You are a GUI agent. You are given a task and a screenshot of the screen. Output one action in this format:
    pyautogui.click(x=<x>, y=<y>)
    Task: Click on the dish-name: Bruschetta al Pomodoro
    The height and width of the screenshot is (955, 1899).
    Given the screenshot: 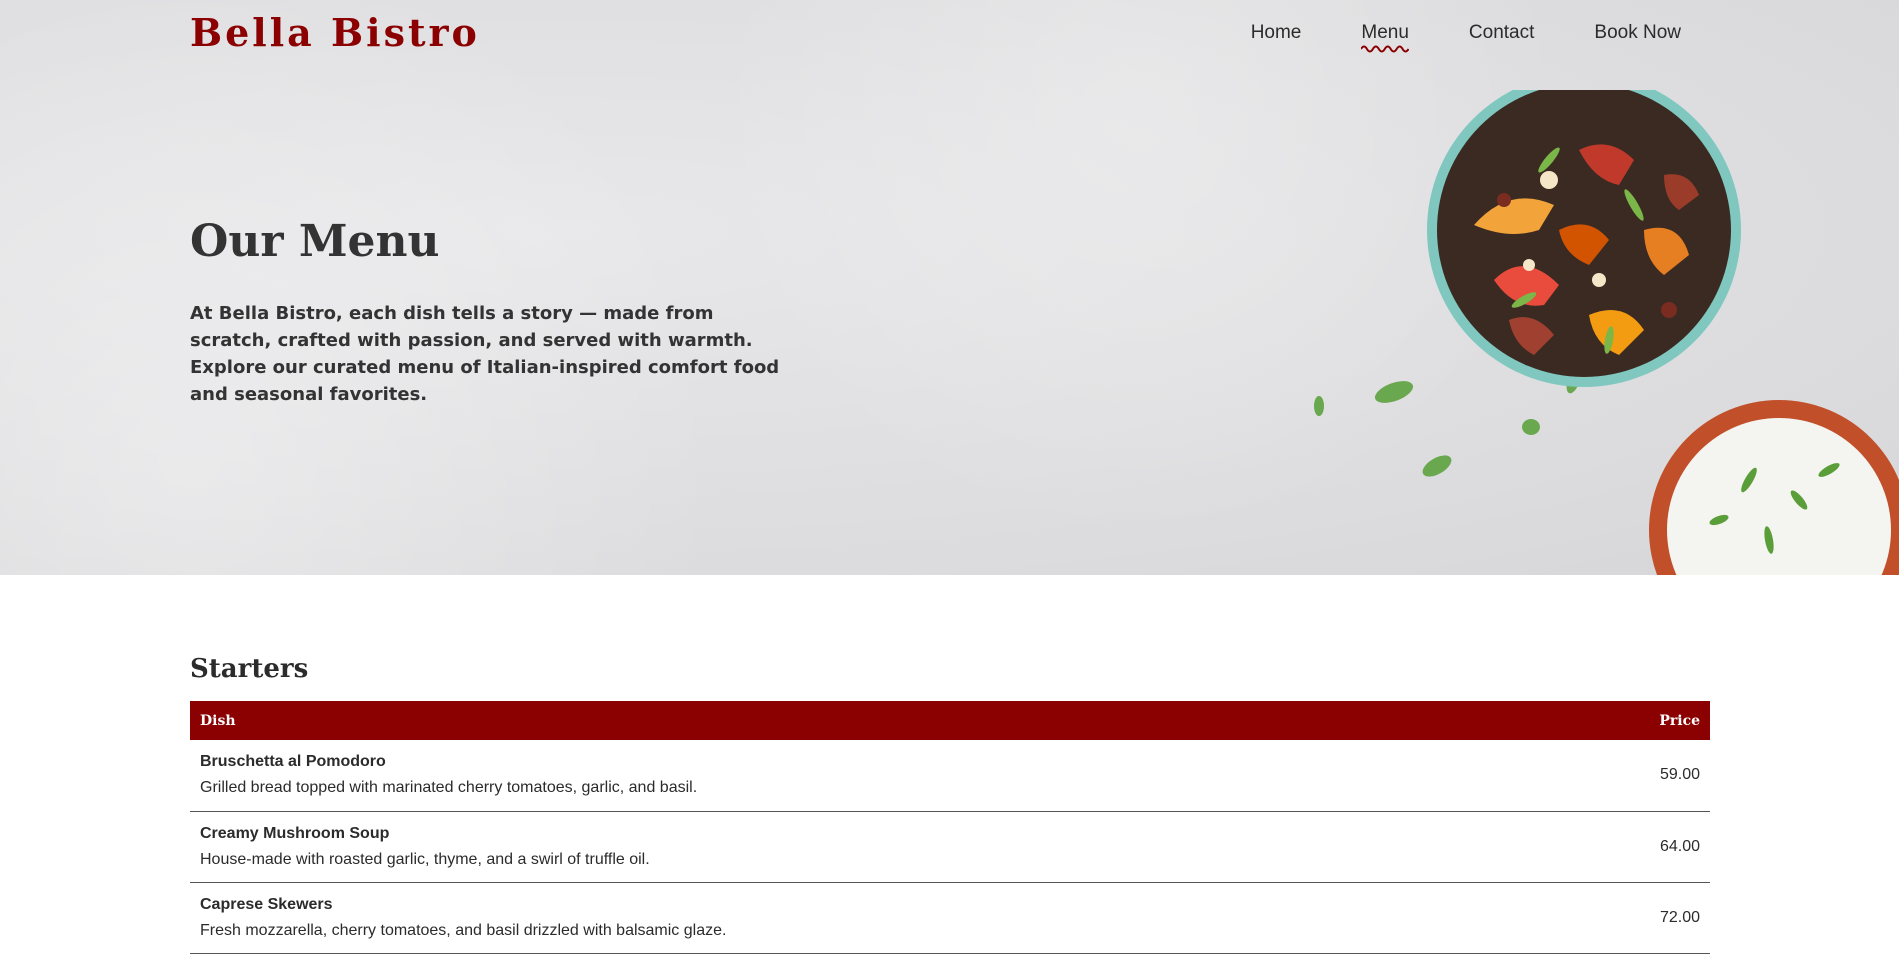 What is the action you would take?
    pyautogui.click(x=293, y=762)
    